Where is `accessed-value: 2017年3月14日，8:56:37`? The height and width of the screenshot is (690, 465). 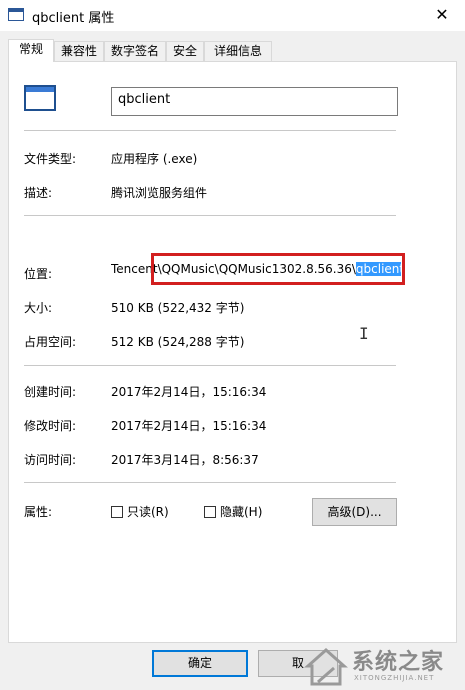 accessed-value: 2017年3月14日，8:56:37 is located at coordinates (185, 460).